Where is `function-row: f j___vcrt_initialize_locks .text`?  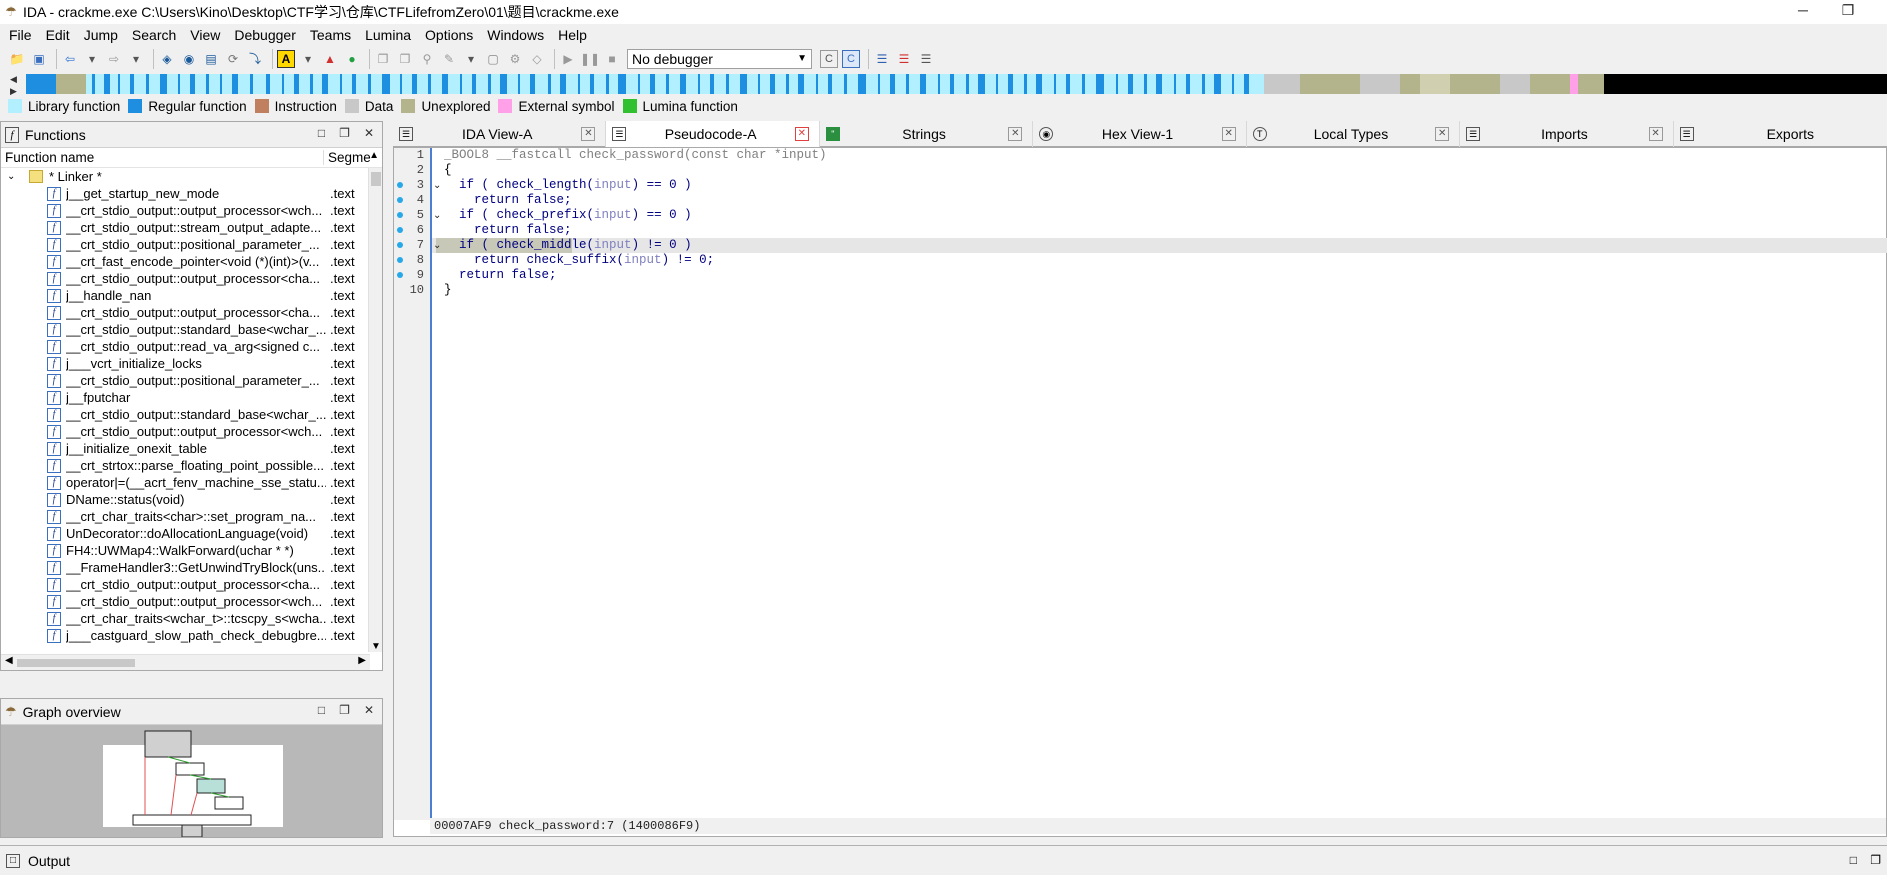
function-row: f j___vcrt_initialize_locks .text is located at coordinates (191, 363).